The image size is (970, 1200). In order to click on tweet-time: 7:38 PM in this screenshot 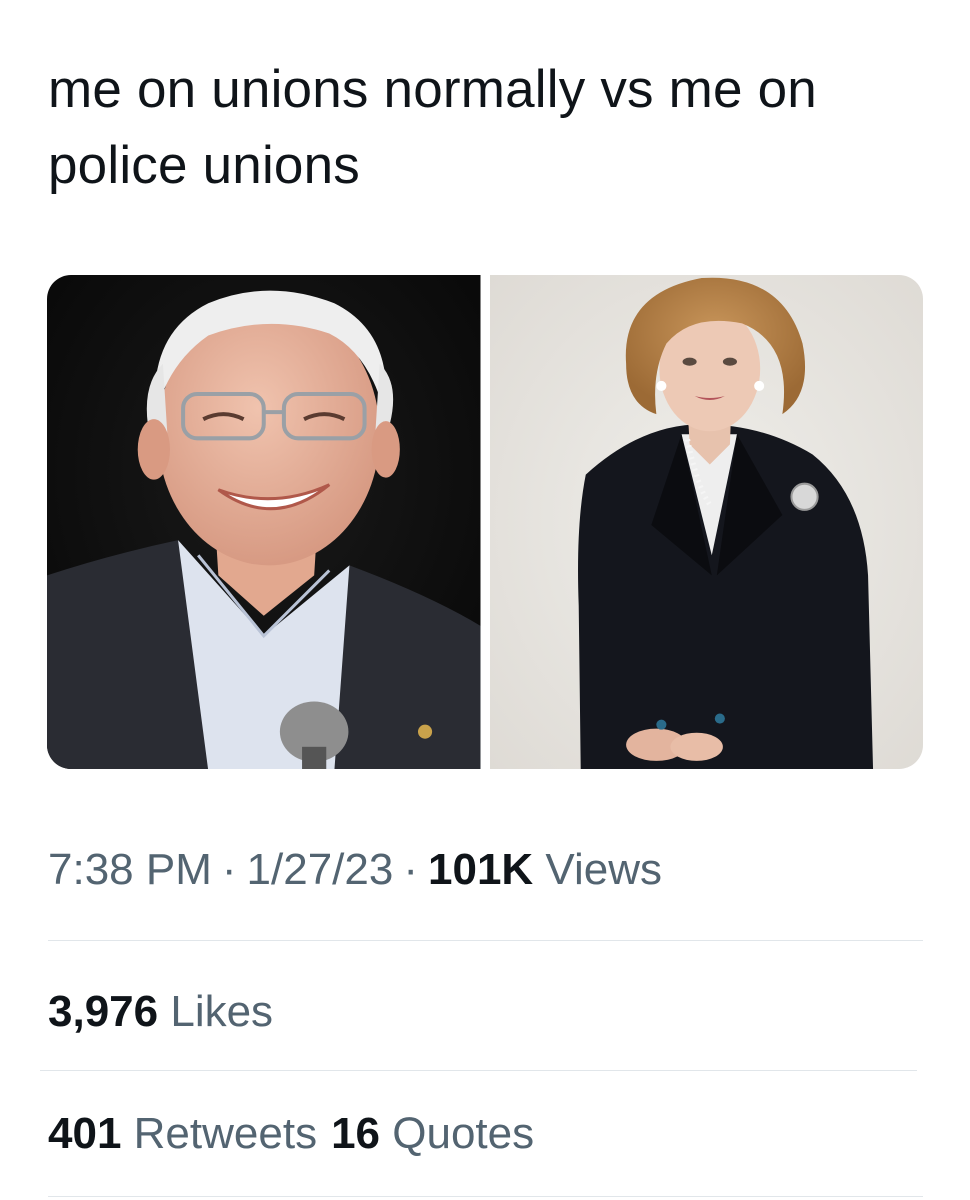, I will do `click(130, 869)`.